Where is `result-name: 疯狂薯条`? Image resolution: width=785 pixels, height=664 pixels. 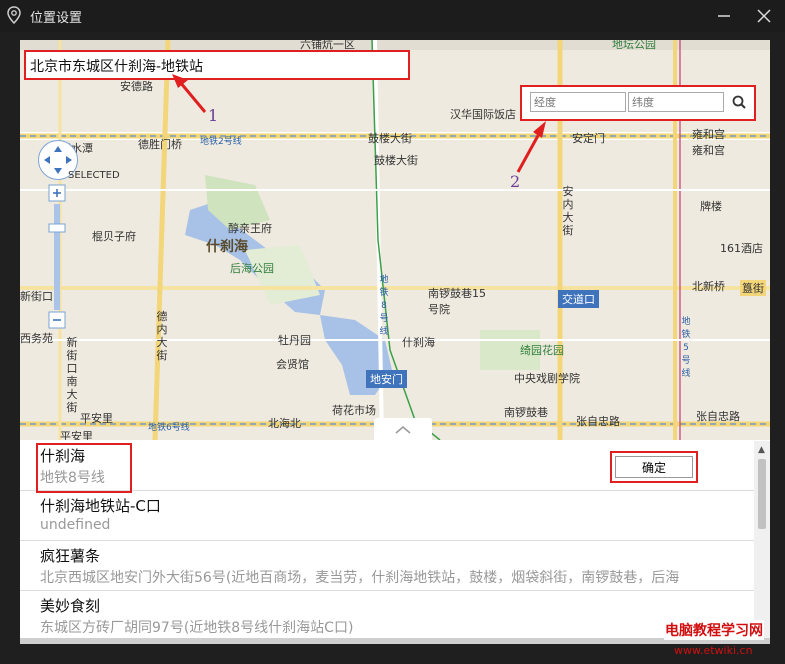
result-name: 疯狂薯条 is located at coordinates (70, 556).